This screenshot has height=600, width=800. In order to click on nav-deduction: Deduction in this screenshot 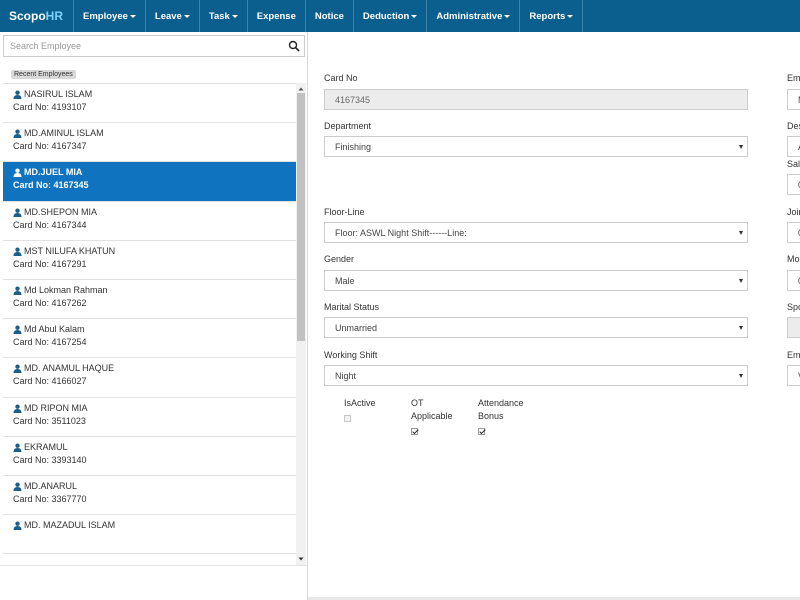, I will do `click(391, 16)`.